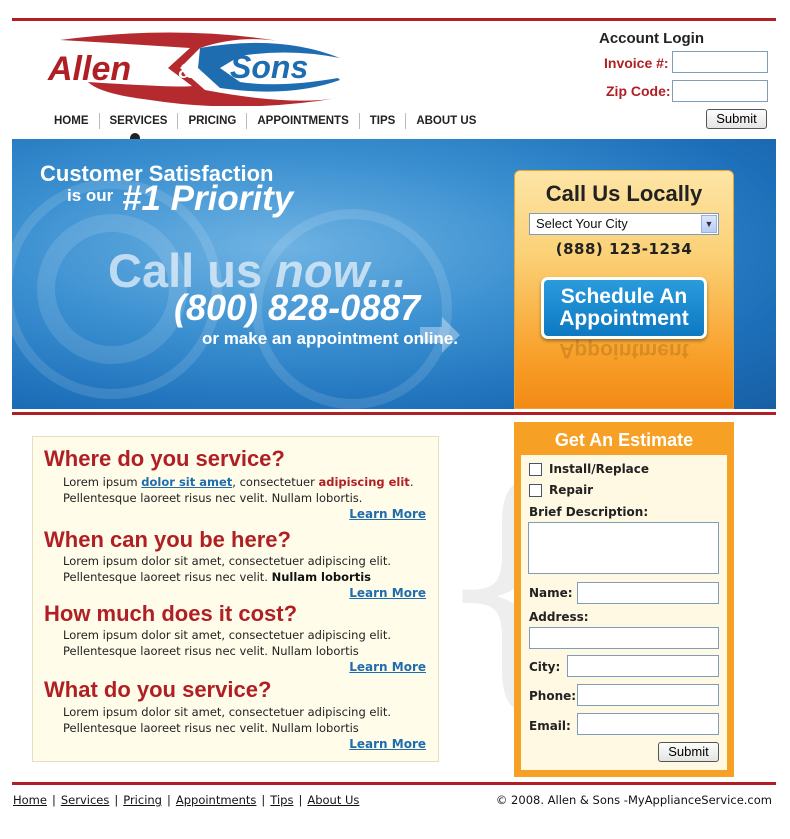  What do you see at coordinates (394, 19) in the screenshot?
I see `top-divider` at bounding box center [394, 19].